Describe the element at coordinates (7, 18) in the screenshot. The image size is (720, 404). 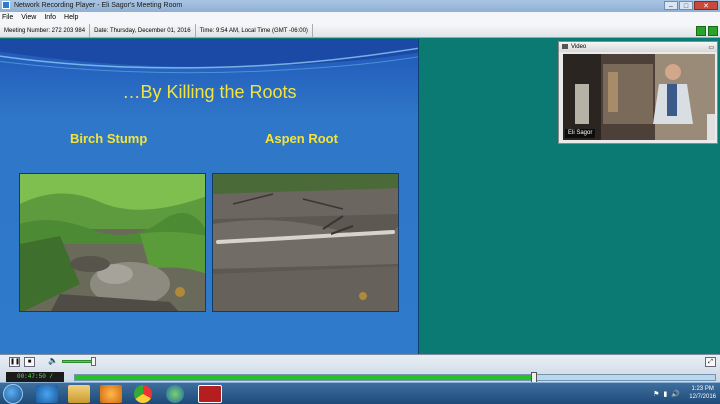
I see `menu-file: File` at that location.